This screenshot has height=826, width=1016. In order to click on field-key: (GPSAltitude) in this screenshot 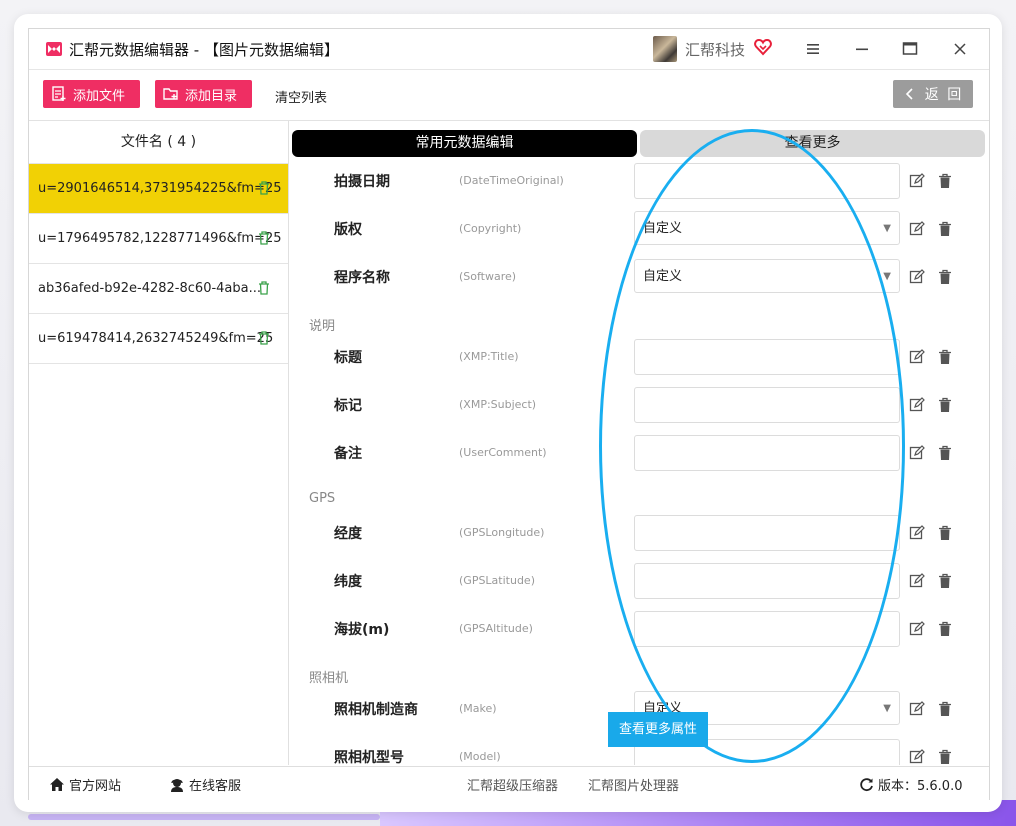, I will do `click(496, 628)`.